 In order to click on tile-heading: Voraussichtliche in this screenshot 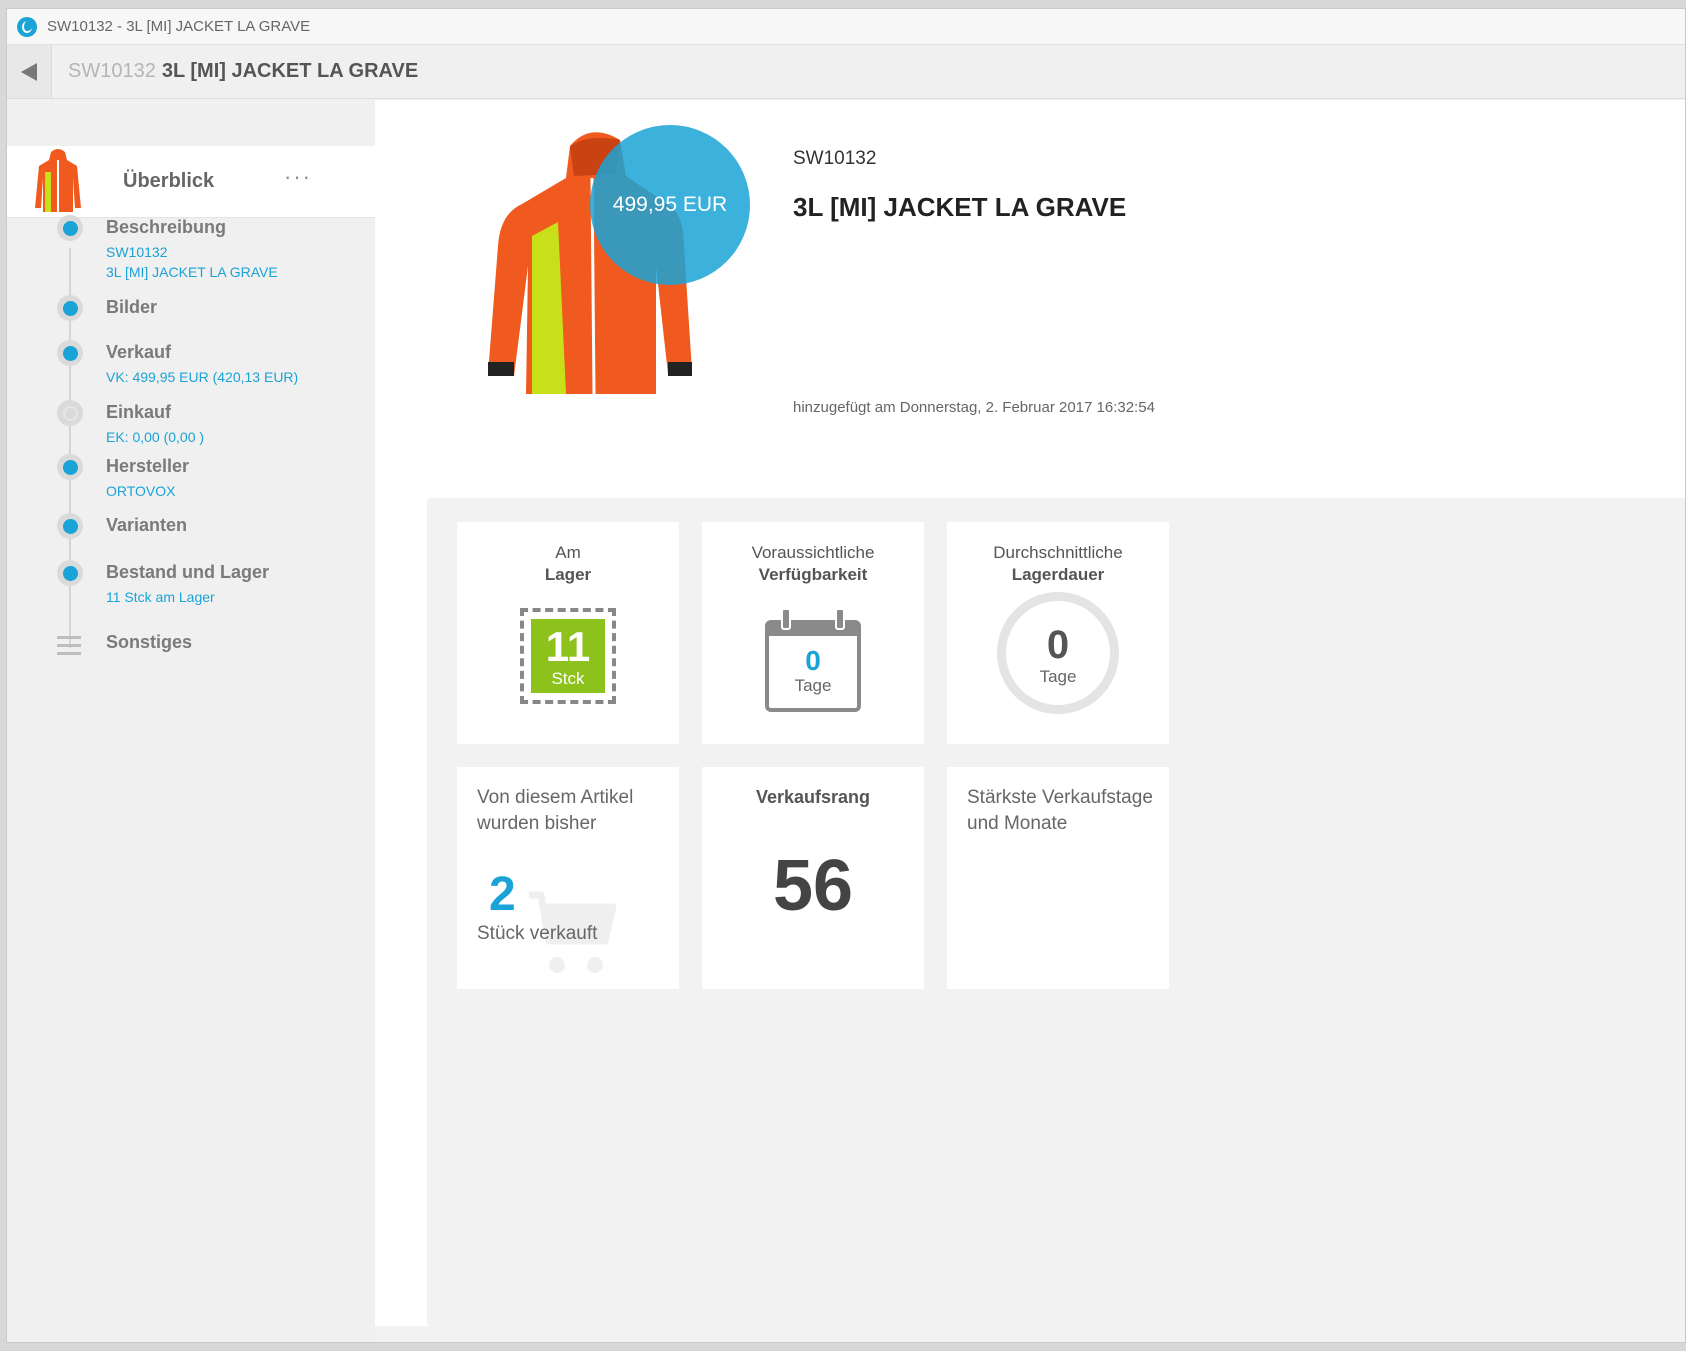, I will do `click(813, 552)`.